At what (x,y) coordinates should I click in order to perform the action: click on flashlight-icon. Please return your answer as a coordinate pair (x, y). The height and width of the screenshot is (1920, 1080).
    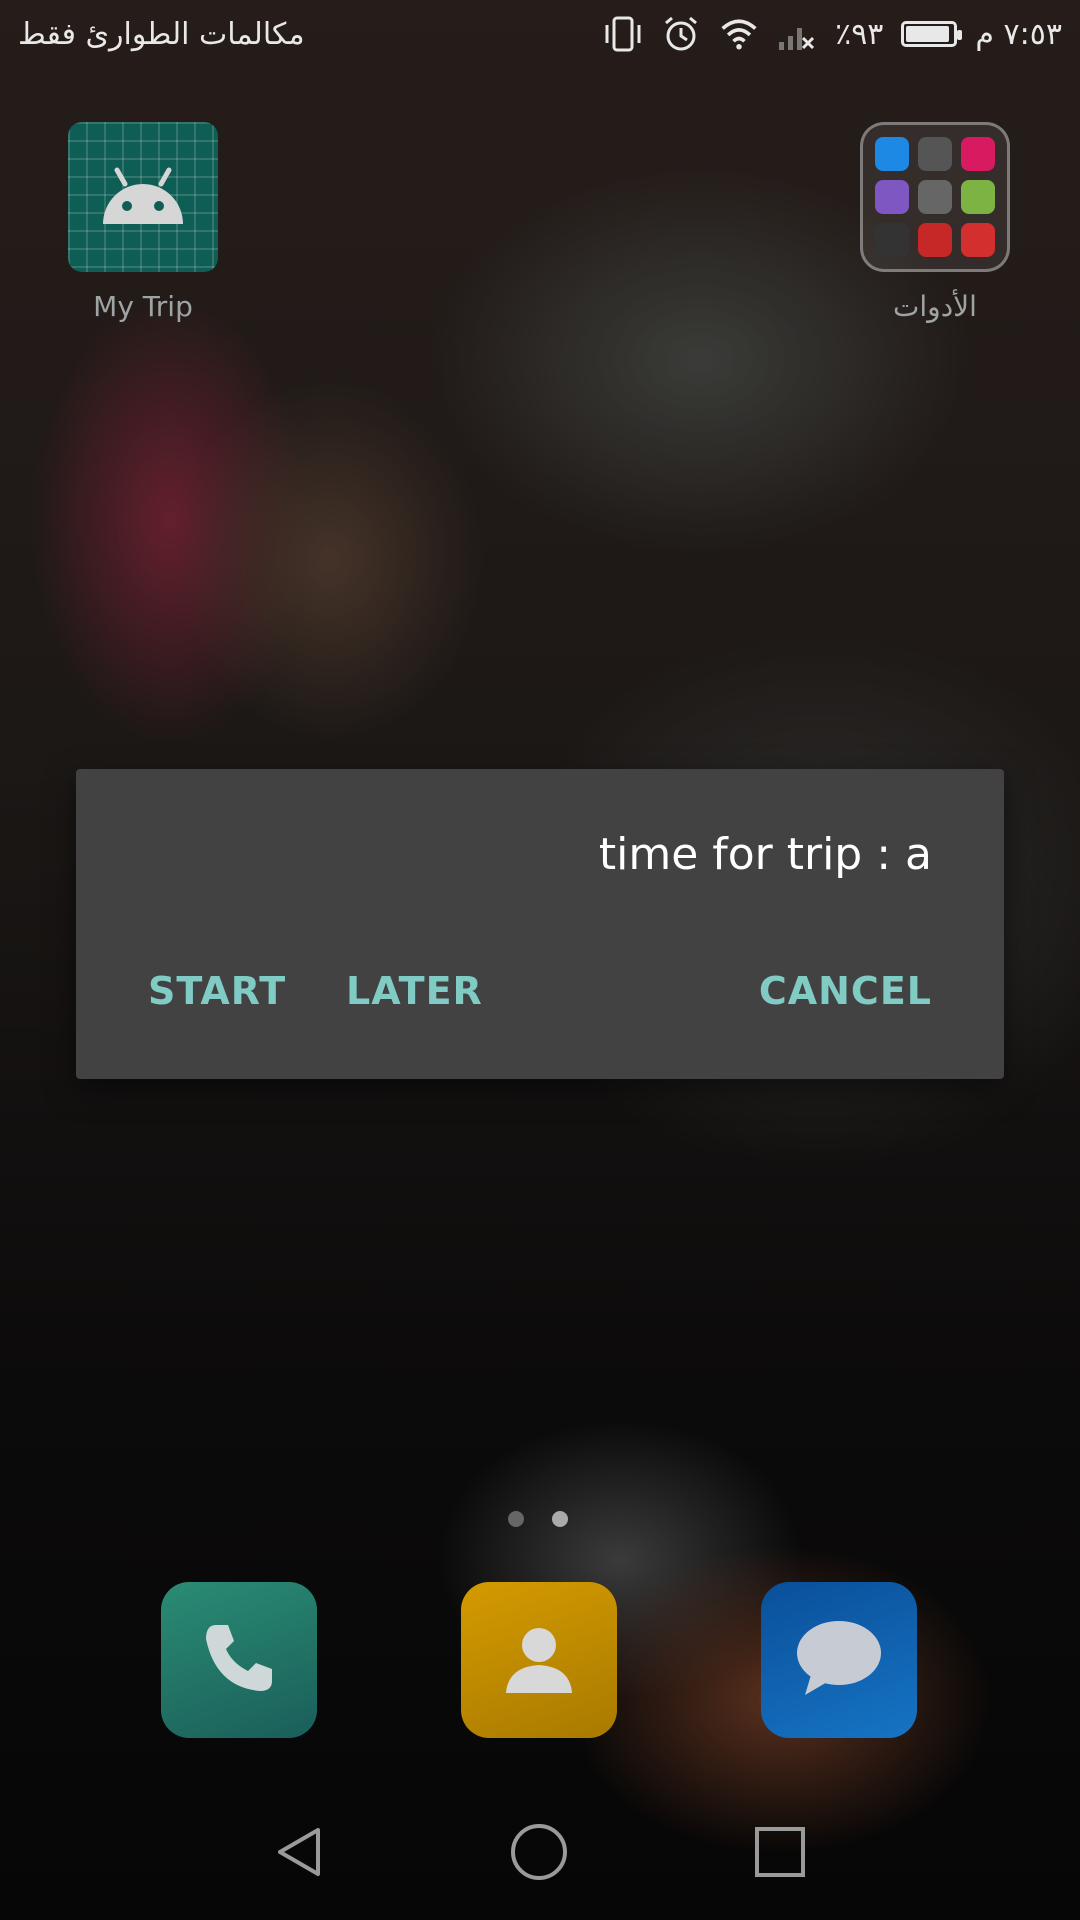
    Looking at the image, I should click on (934, 239).